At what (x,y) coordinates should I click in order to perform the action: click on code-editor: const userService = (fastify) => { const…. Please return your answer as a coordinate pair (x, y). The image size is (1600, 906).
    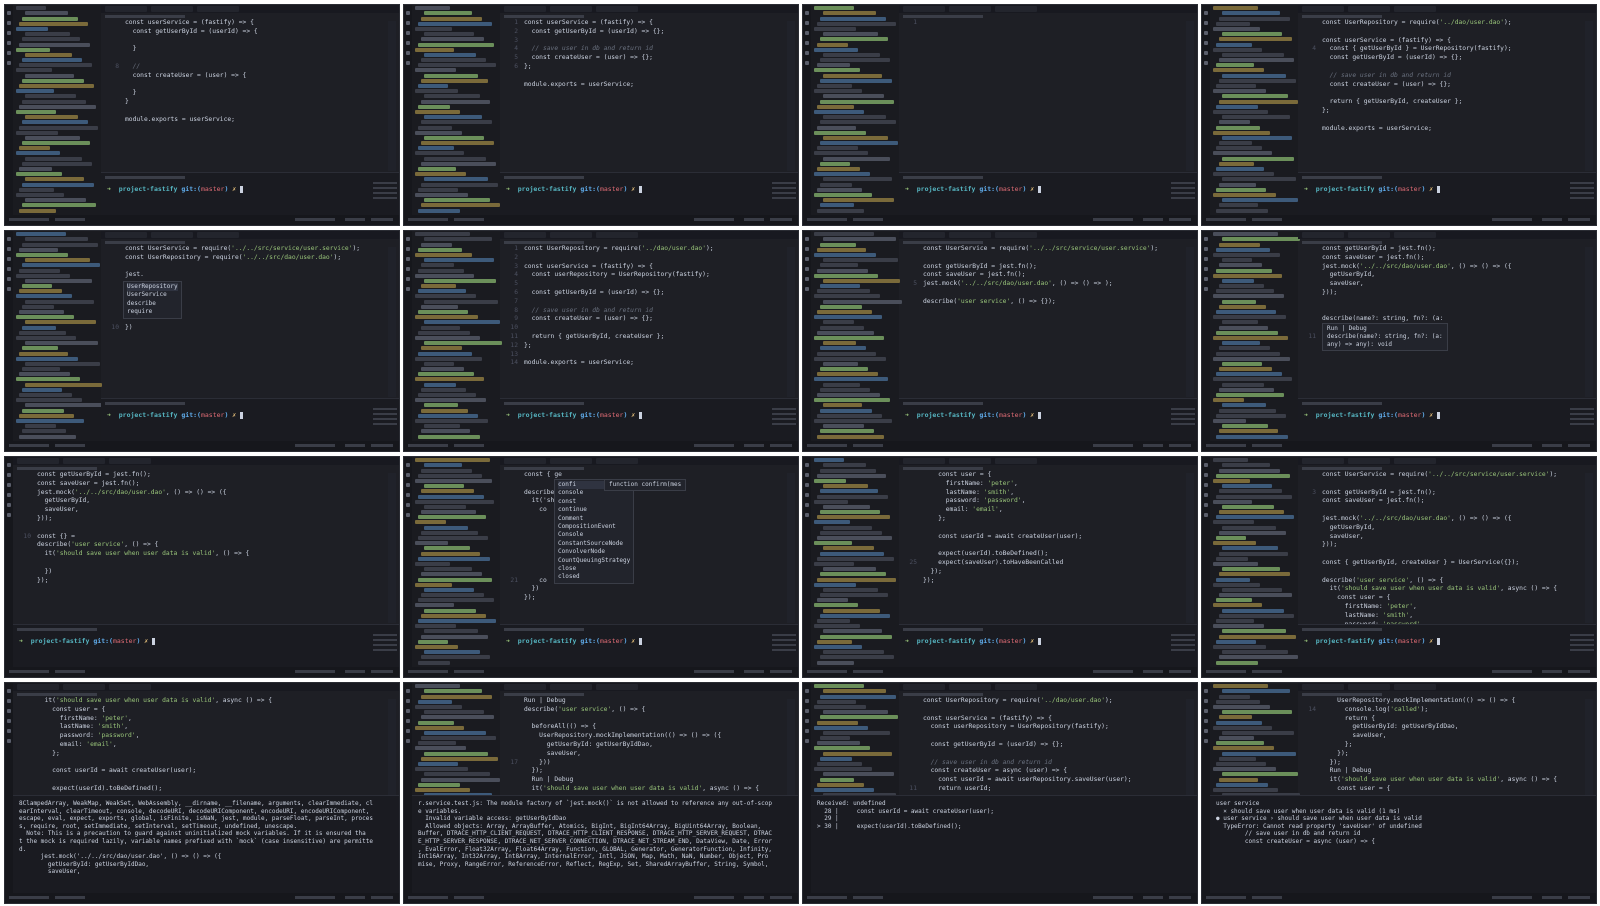
    Looking at the image, I should click on (244, 96).